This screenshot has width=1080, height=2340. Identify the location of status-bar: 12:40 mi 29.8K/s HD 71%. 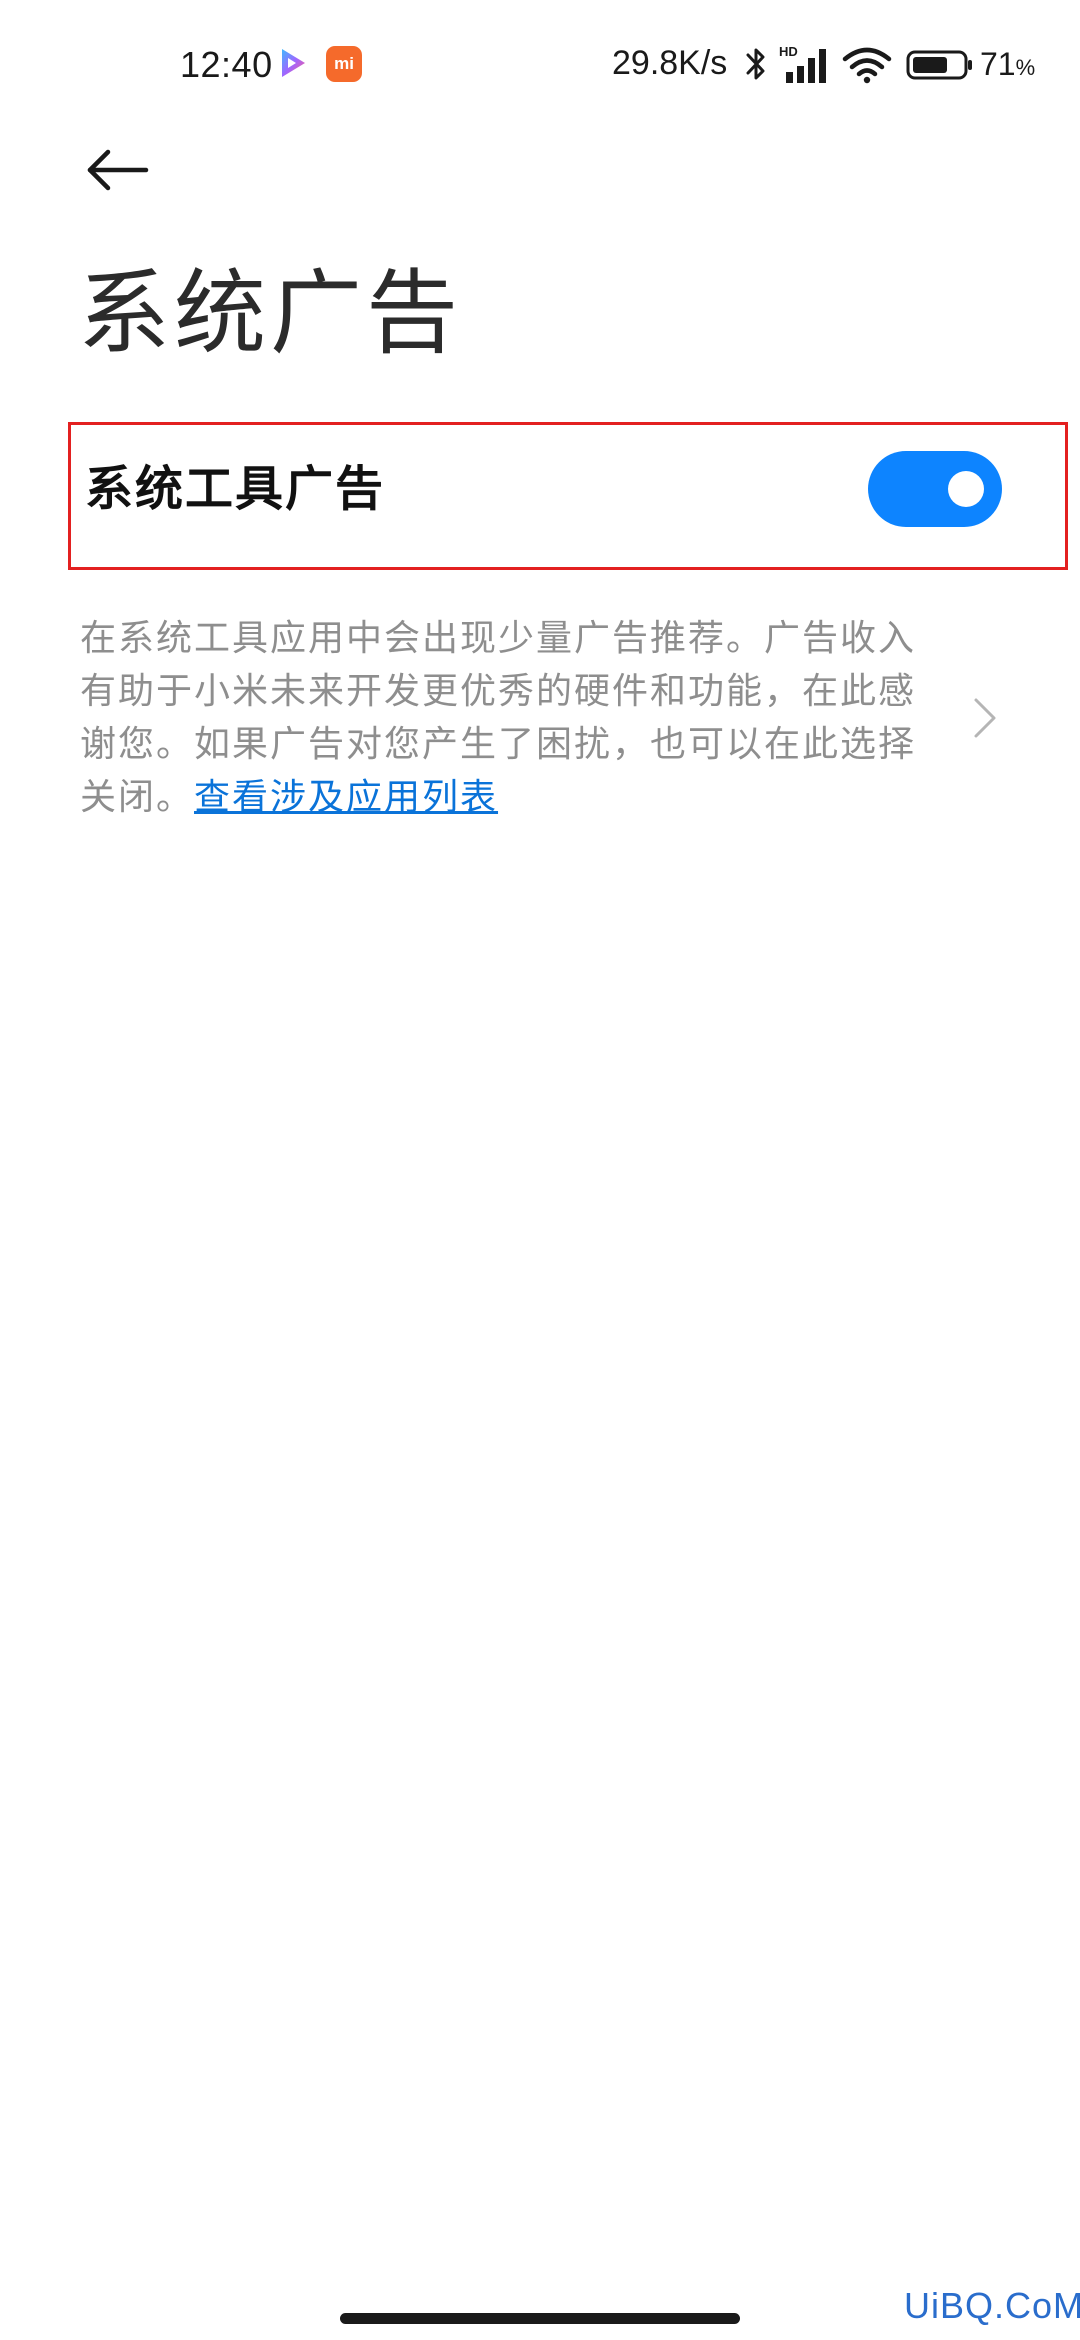
(540, 65).